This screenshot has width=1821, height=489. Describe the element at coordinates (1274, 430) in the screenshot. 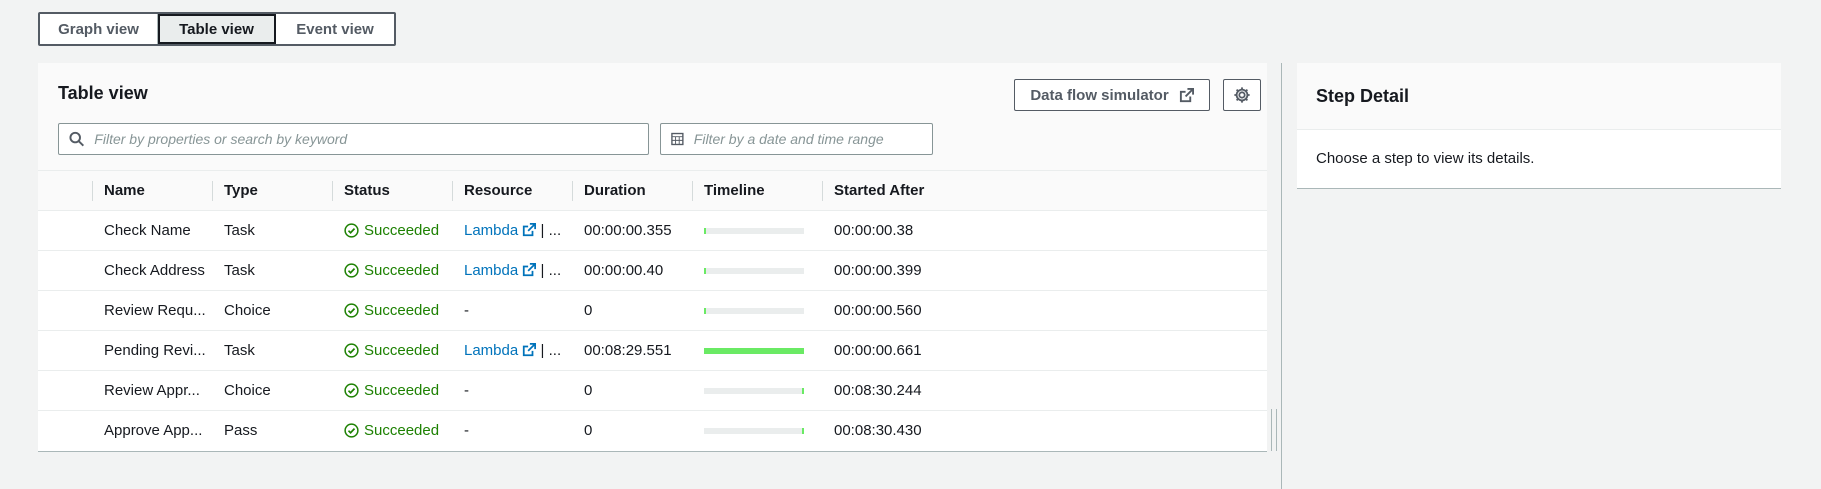

I see `resize-handle` at that location.